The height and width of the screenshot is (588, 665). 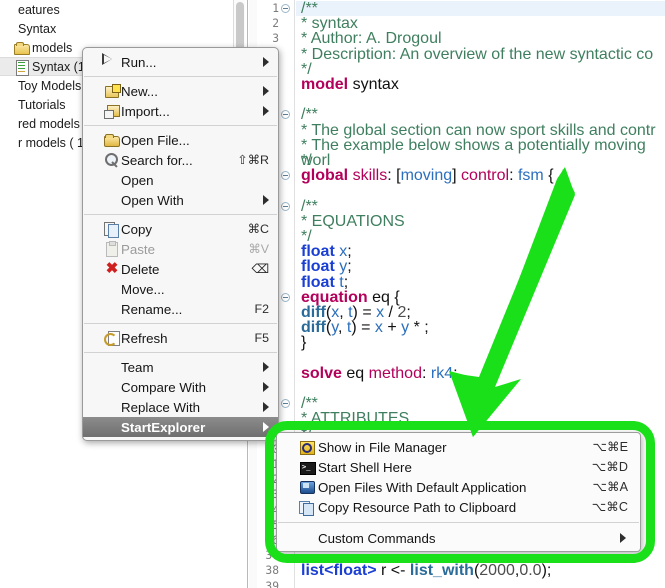 What do you see at coordinates (417, 507) in the screenshot?
I see `menu-item-label: Copy Resource Path to Clipboard` at bounding box center [417, 507].